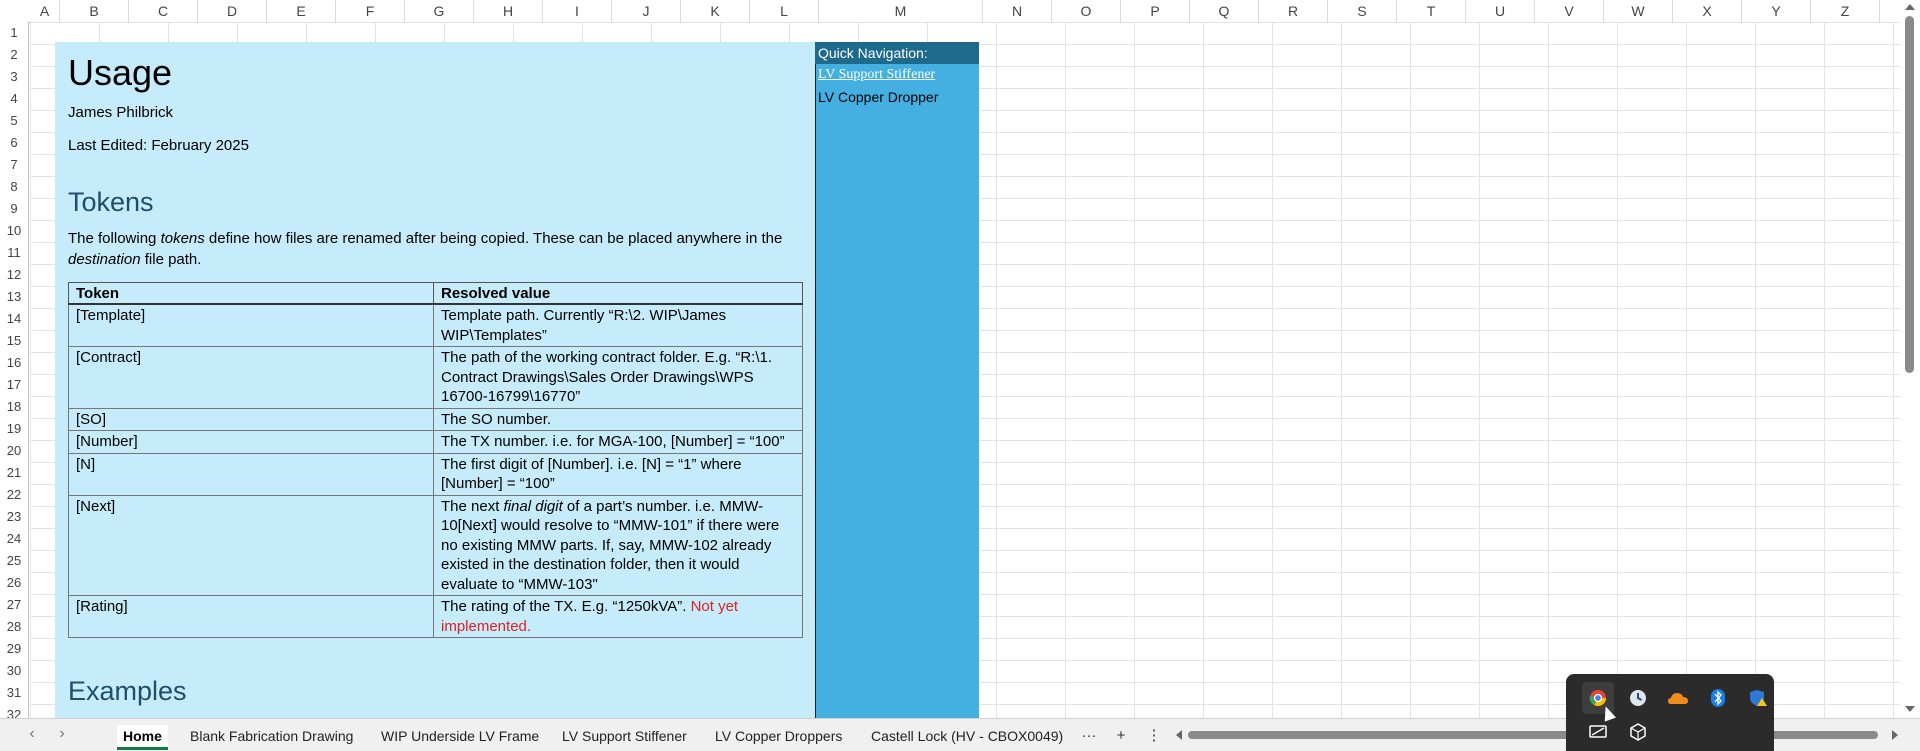 Image resolution: width=1920 pixels, height=751 pixels. Describe the element at coordinates (577, 11) in the screenshot. I see `column-header-cell: I` at that location.